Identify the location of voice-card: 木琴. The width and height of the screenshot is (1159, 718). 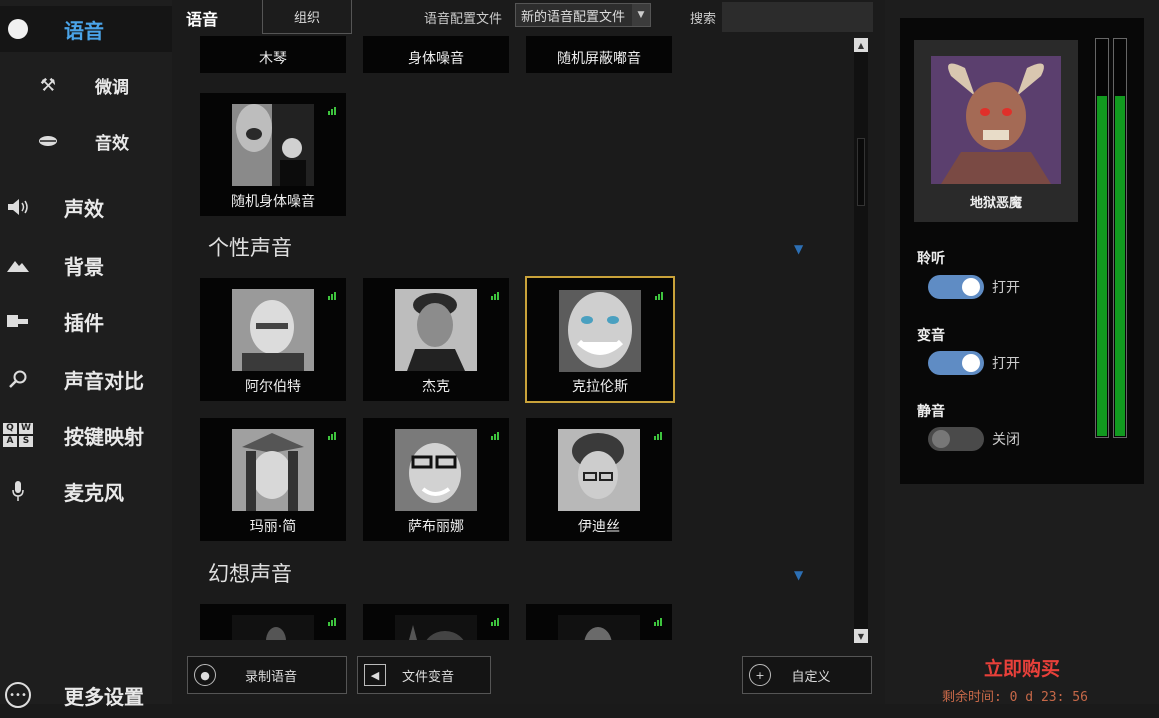
(273, 54).